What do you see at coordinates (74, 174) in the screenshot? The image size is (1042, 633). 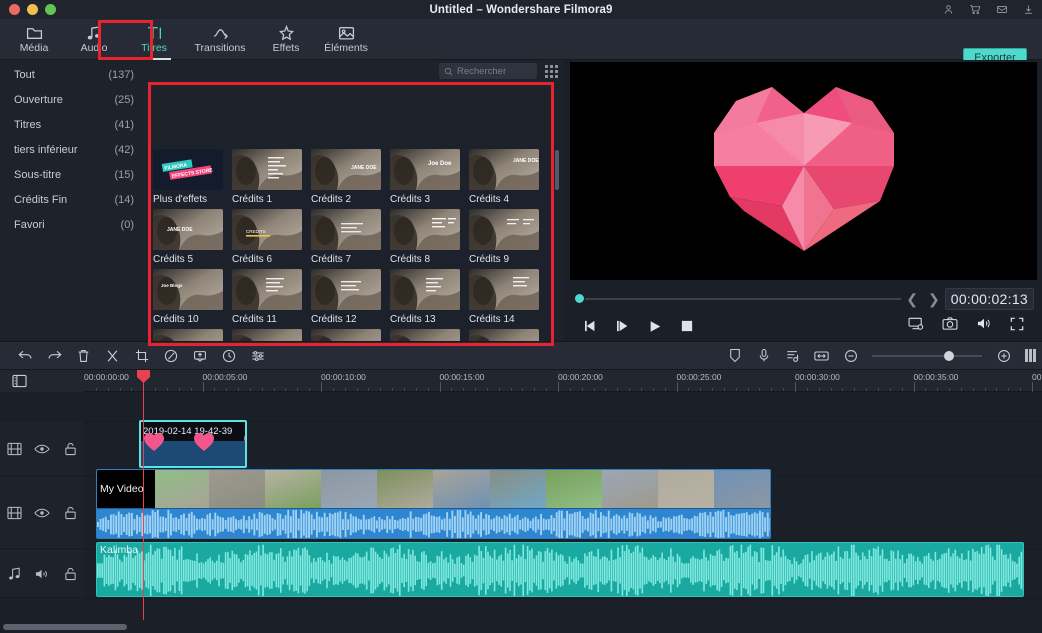 I see `category-sous-titre: Sous-titre (15)` at bounding box center [74, 174].